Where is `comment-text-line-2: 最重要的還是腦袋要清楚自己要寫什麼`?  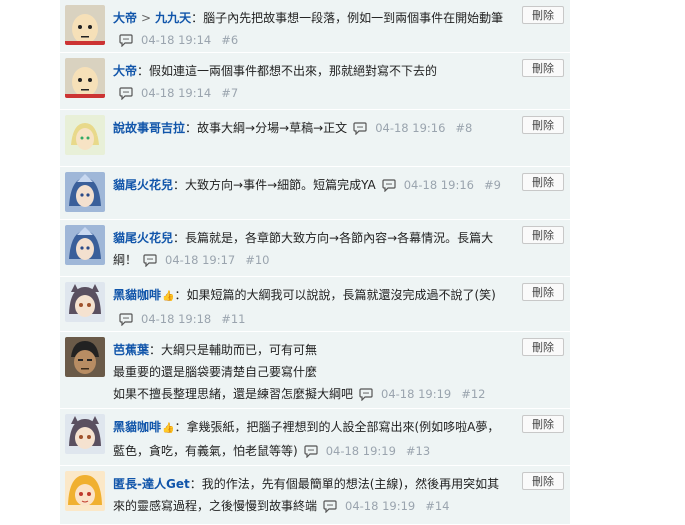 comment-text-line-2: 最重要的還是腦袋要清楚自己要寫什麼 is located at coordinates (215, 372).